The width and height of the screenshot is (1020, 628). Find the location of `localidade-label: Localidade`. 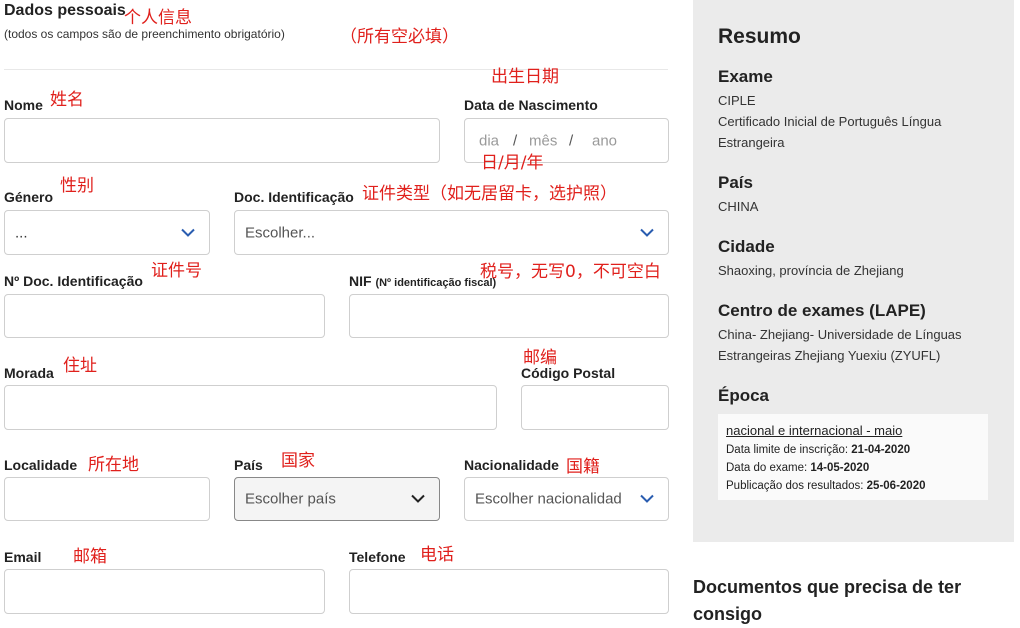

localidade-label: Localidade is located at coordinates (41, 465).